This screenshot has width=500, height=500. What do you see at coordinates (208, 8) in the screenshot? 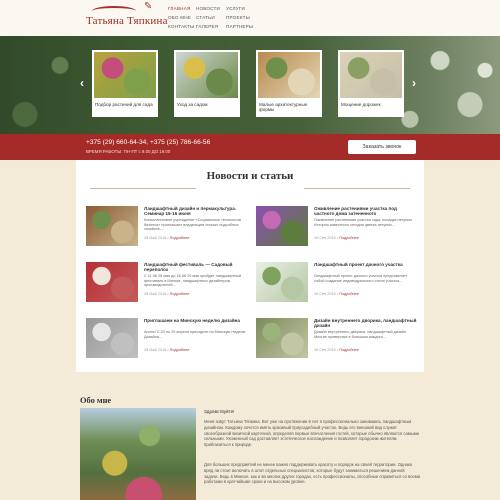
I see `nav-item-news: НОВОСТИ` at bounding box center [208, 8].